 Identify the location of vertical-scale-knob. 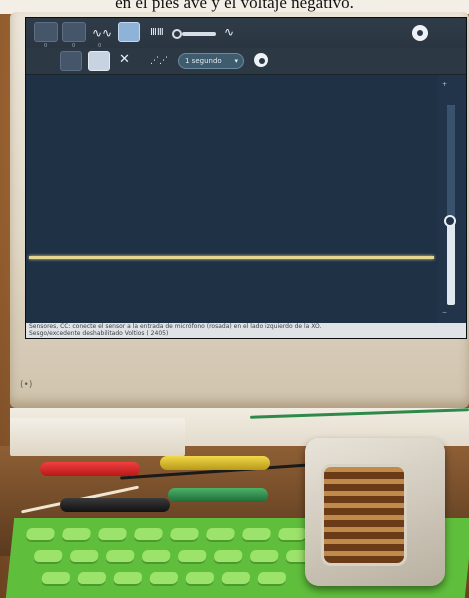
(450, 221).